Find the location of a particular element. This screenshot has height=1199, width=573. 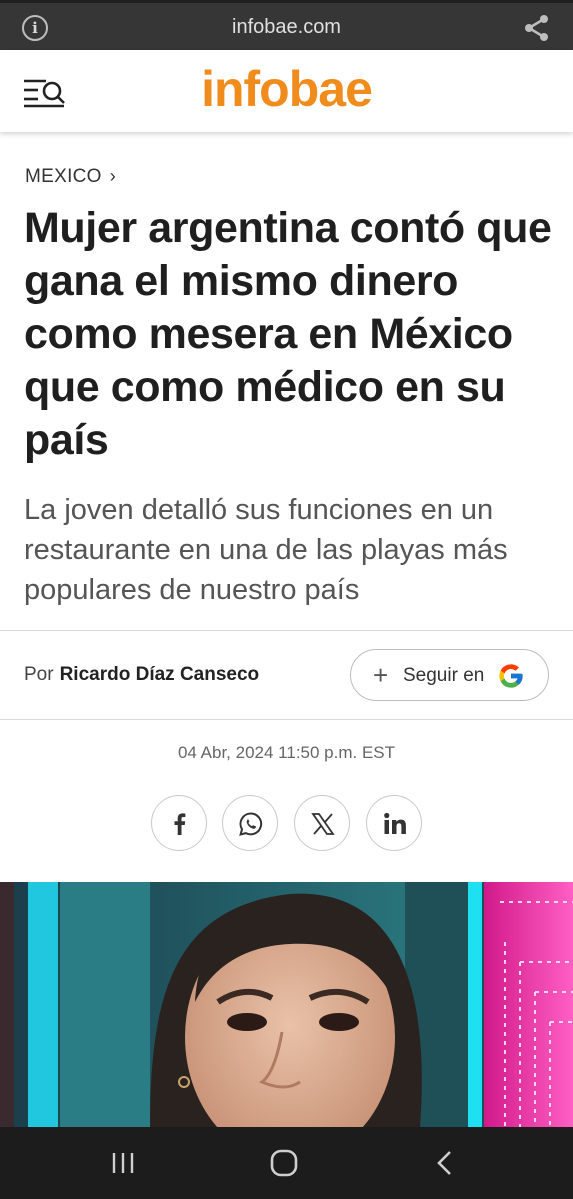

site-logo: infobae is located at coordinates (286, 89).